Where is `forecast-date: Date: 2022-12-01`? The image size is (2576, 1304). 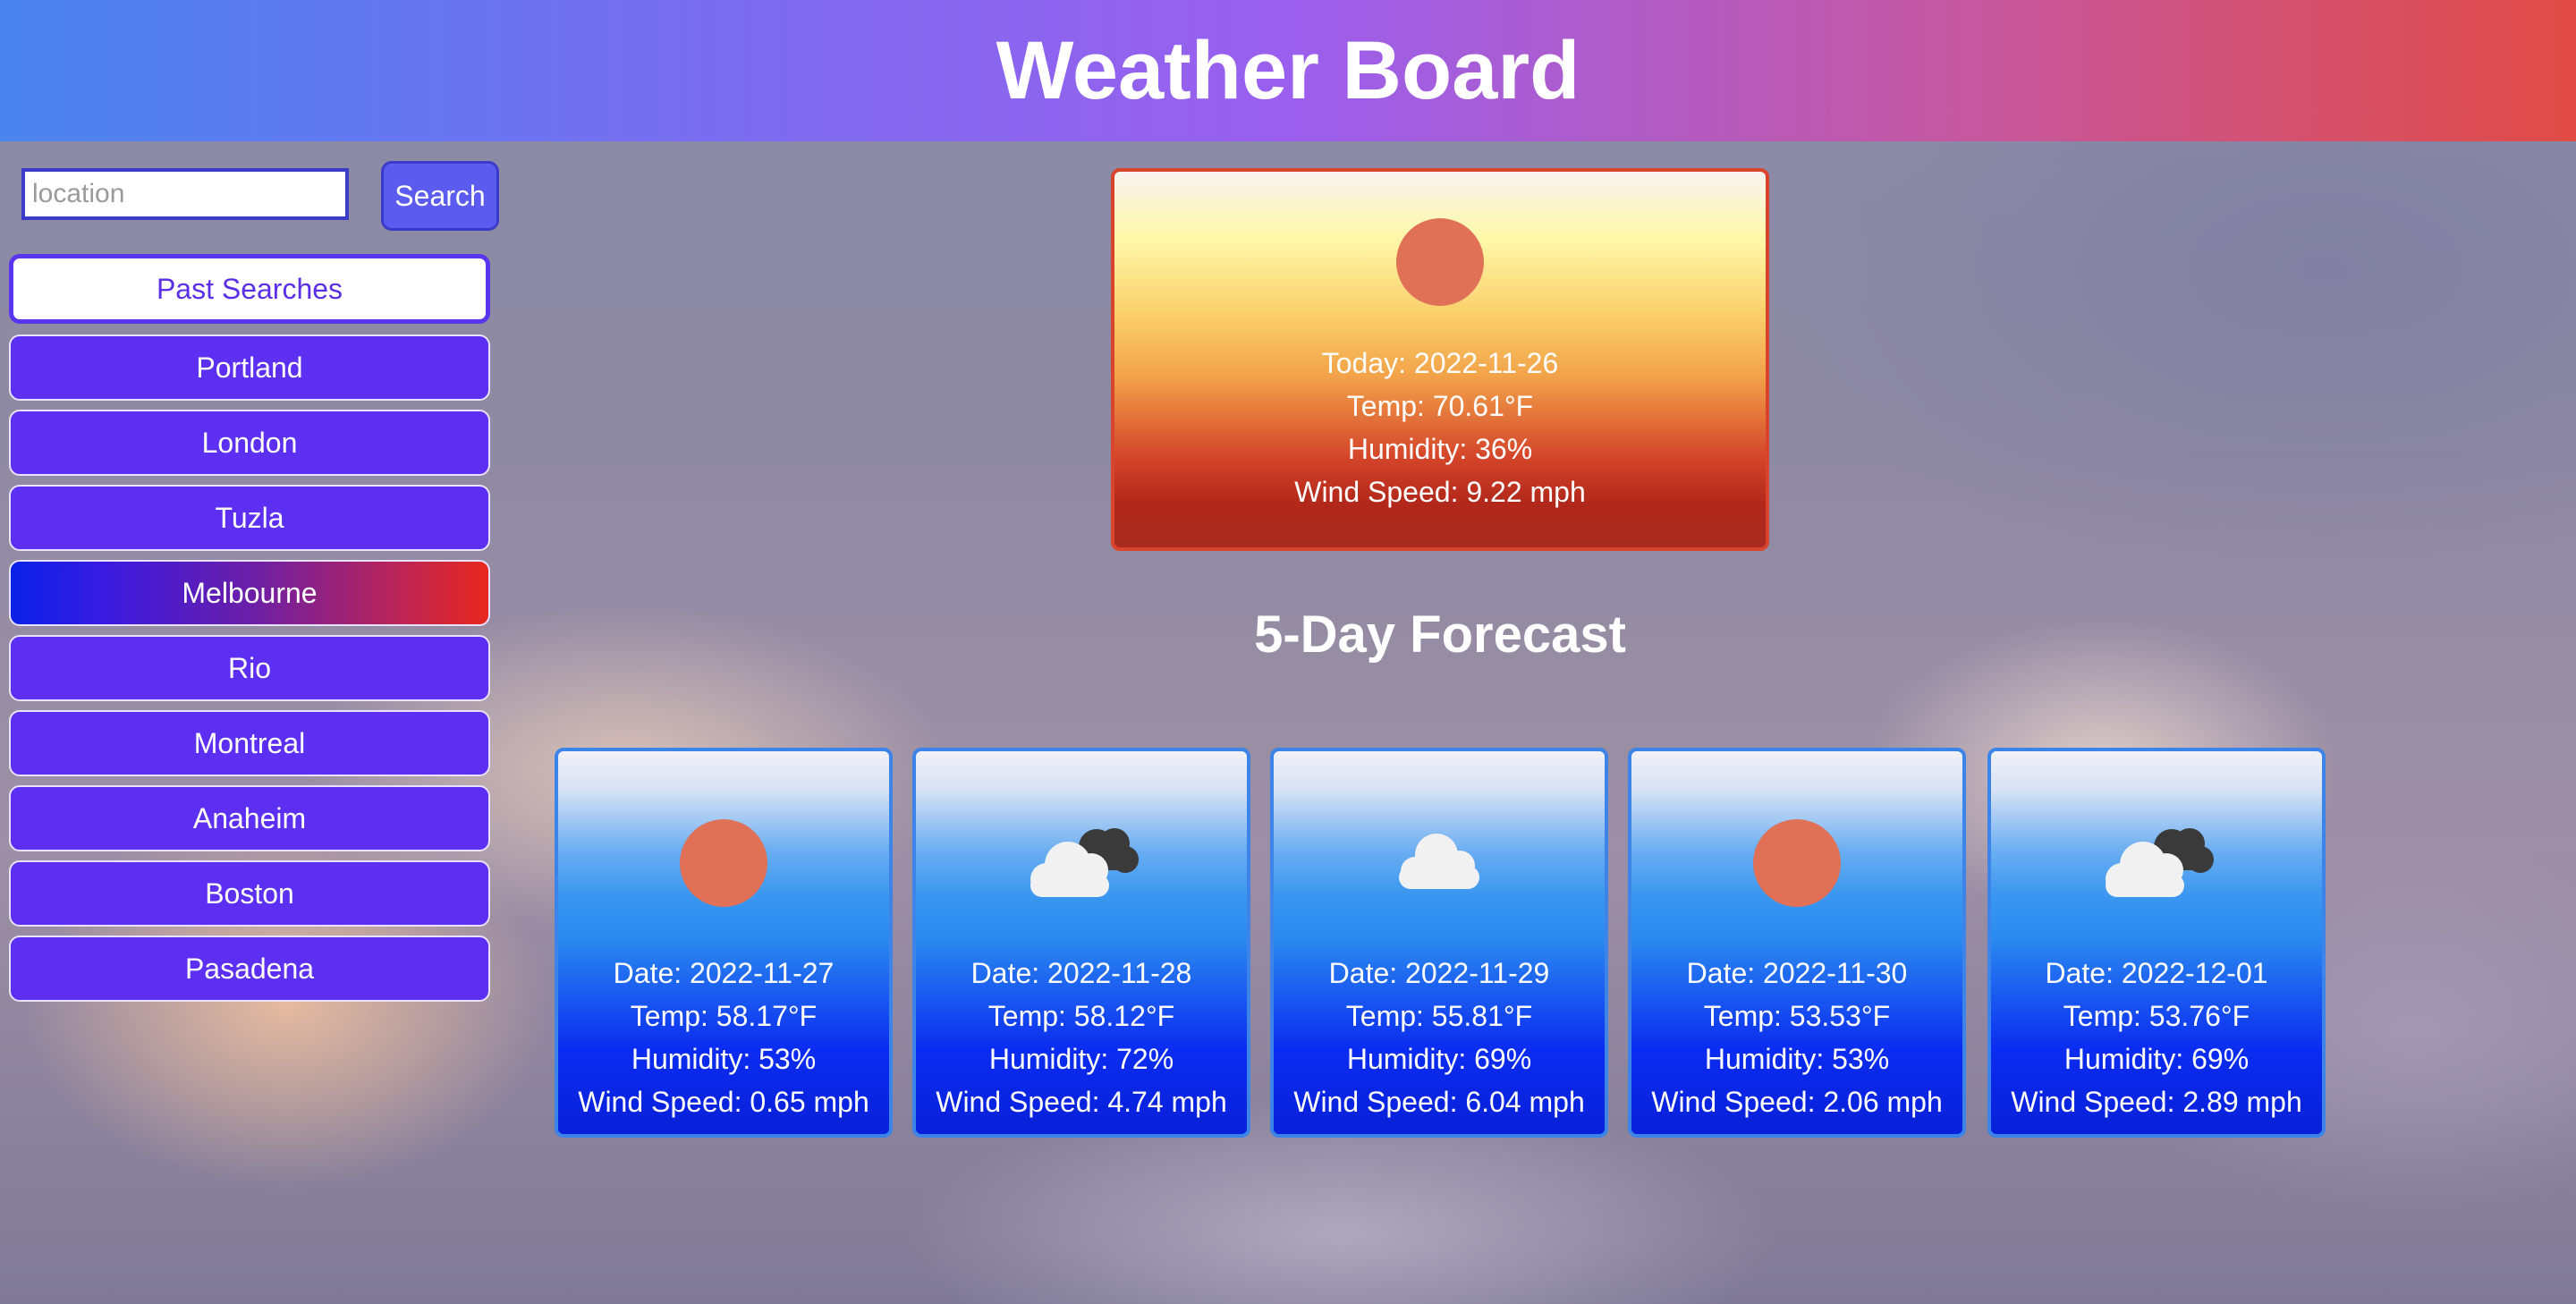 forecast-date: Date: 2022-12-01 is located at coordinates (2156, 973).